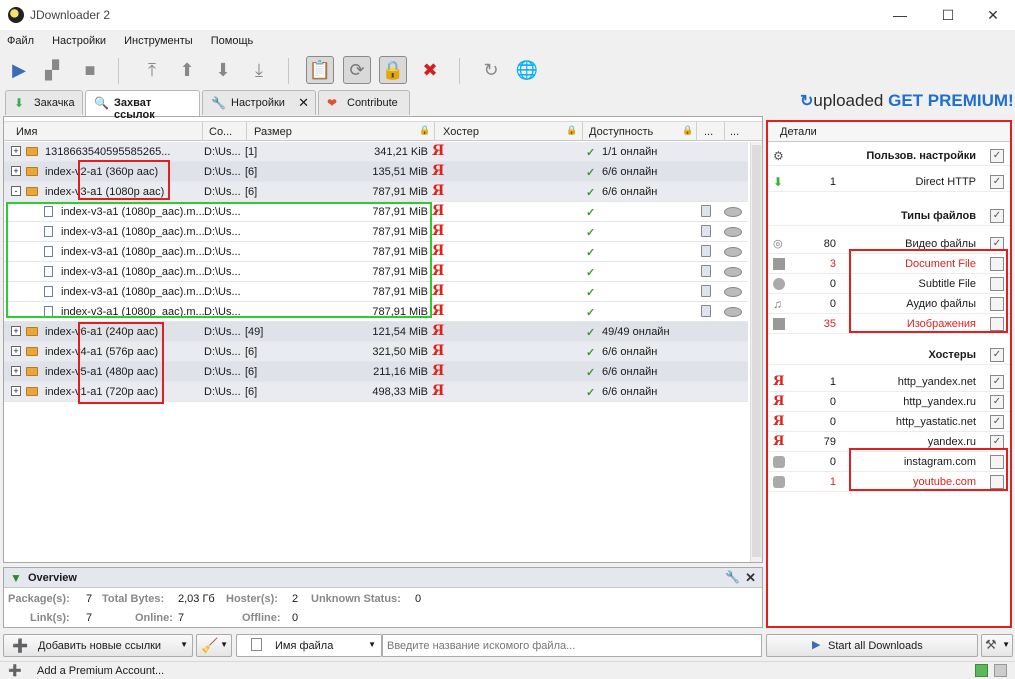 The height and width of the screenshot is (679, 1015). What do you see at coordinates (357, 70) in the screenshot?
I see `auto-reconnect-button: ⟳` at bounding box center [357, 70].